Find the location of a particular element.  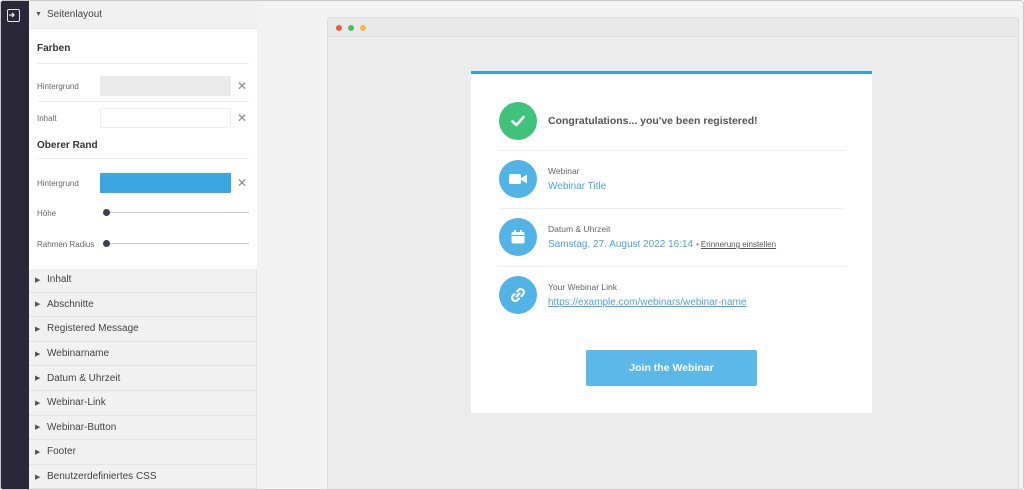

section-webinarname: ▶ Webinarname is located at coordinates (143, 354).